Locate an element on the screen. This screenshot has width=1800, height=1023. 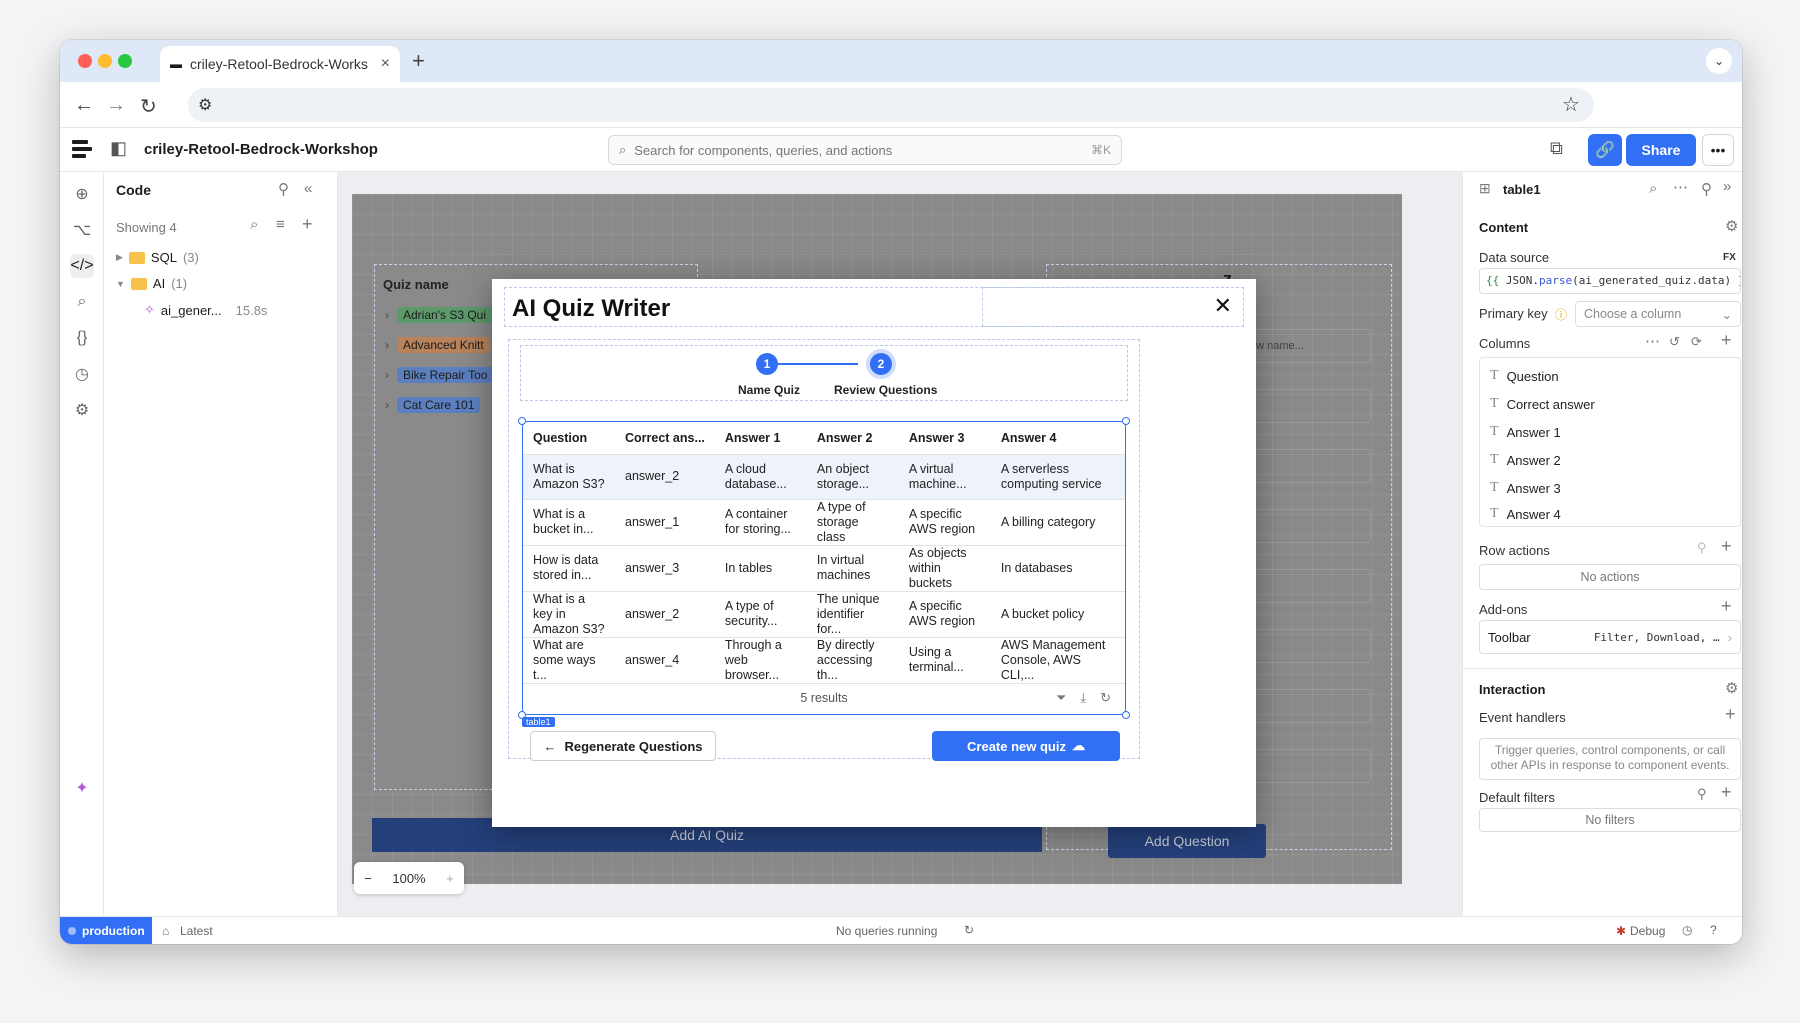
column-header: Answer 4 is located at coordinates (1057, 438).